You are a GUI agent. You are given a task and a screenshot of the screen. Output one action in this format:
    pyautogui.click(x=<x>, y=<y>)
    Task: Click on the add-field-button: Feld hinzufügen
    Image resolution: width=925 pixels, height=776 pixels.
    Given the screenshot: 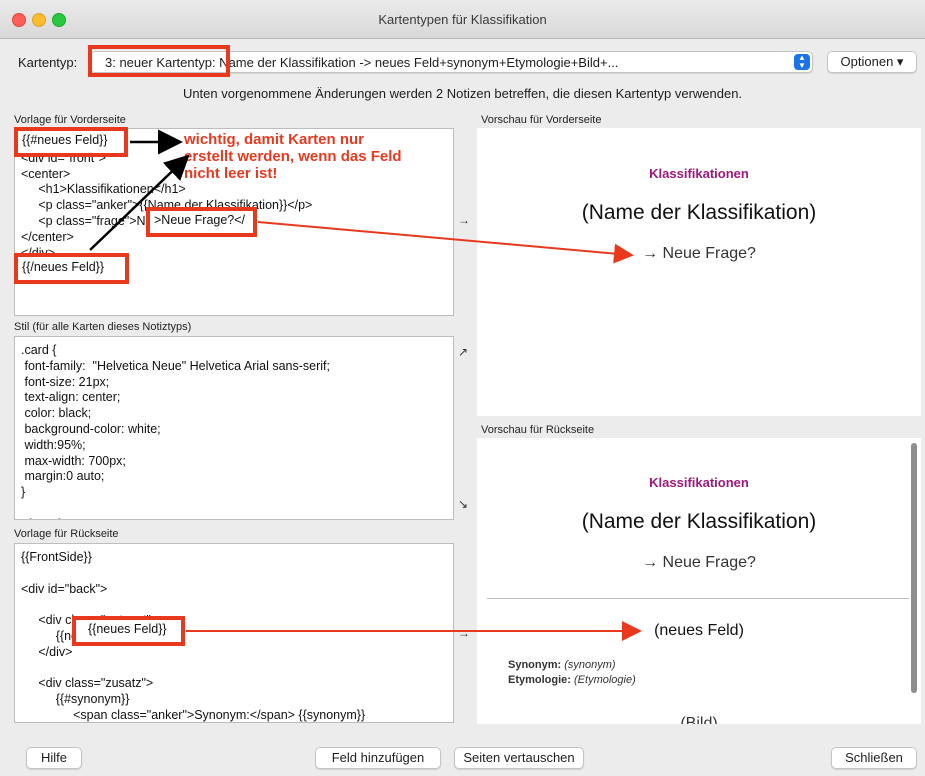 What is the action you would take?
    pyautogui.click(x=378, y=758)
    